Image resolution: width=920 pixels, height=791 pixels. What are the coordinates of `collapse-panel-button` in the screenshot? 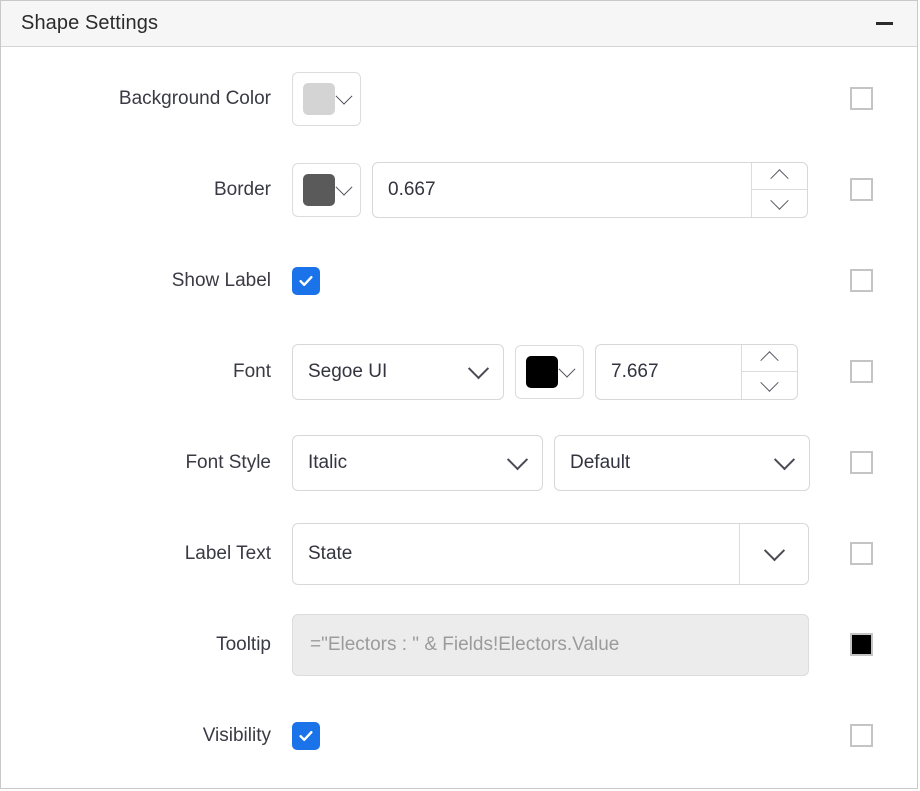 It's located at (884, 24).